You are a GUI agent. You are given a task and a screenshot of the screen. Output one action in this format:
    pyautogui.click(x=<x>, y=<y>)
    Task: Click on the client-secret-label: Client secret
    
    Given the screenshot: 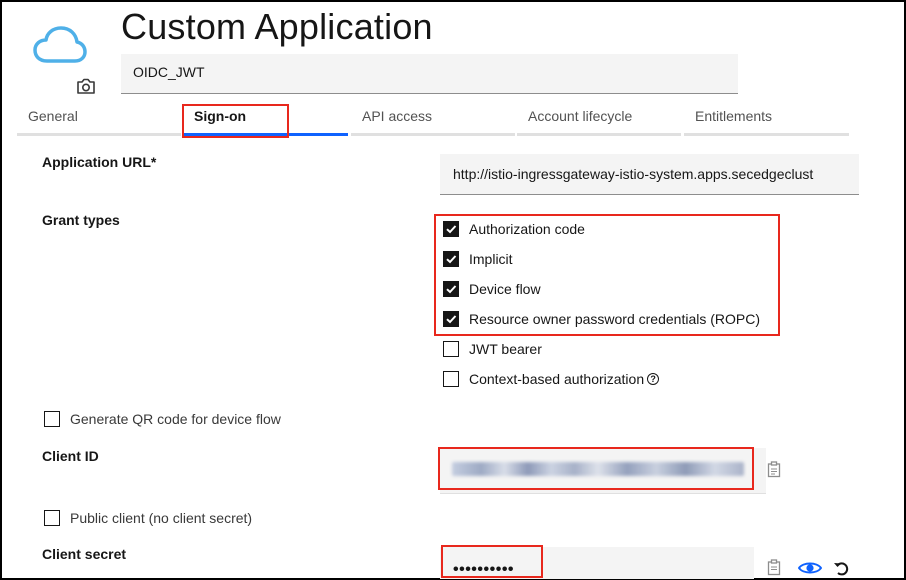 What is the action you would take?
    pyautogui.click(x=84, y=554)
    